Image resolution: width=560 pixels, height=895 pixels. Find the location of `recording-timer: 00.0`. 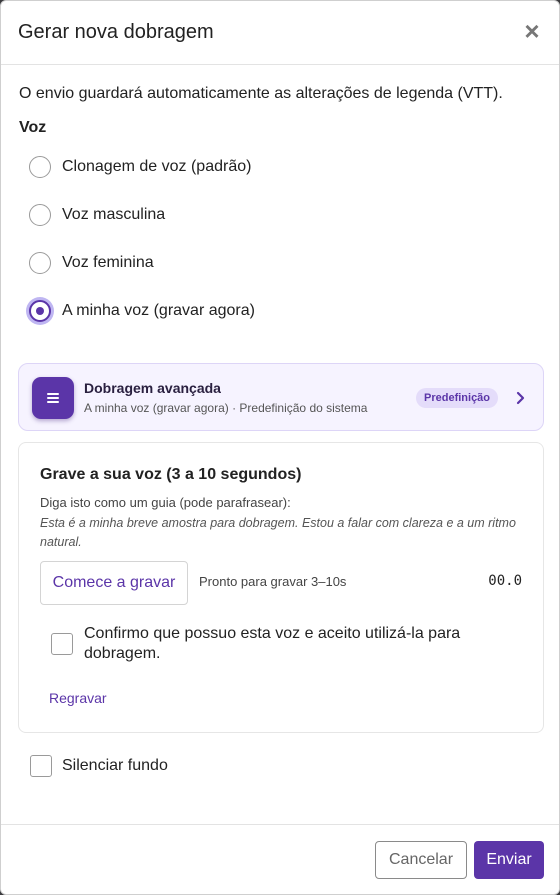

recording-timer: 00.0 is located at coordinates (505, 581).